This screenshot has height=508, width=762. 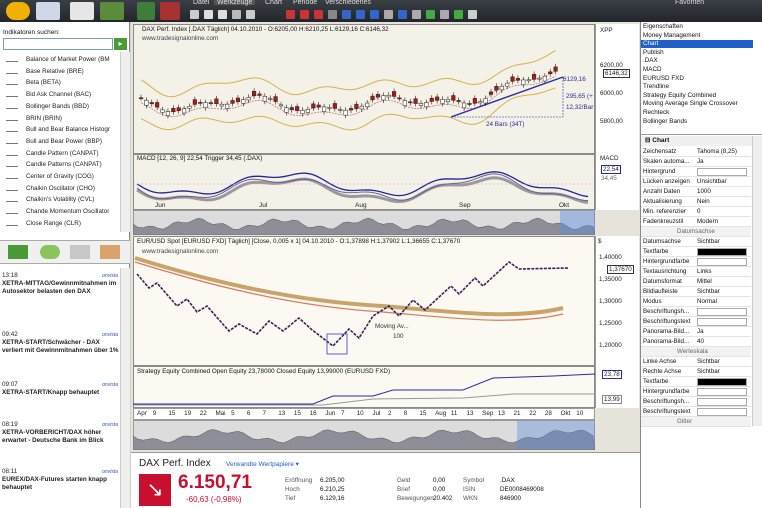 What do you see at coordinates (696, 332) in the screenshot?
I see `property-row: Panorama-Bild... Ja` at bounding box center [696, 332].